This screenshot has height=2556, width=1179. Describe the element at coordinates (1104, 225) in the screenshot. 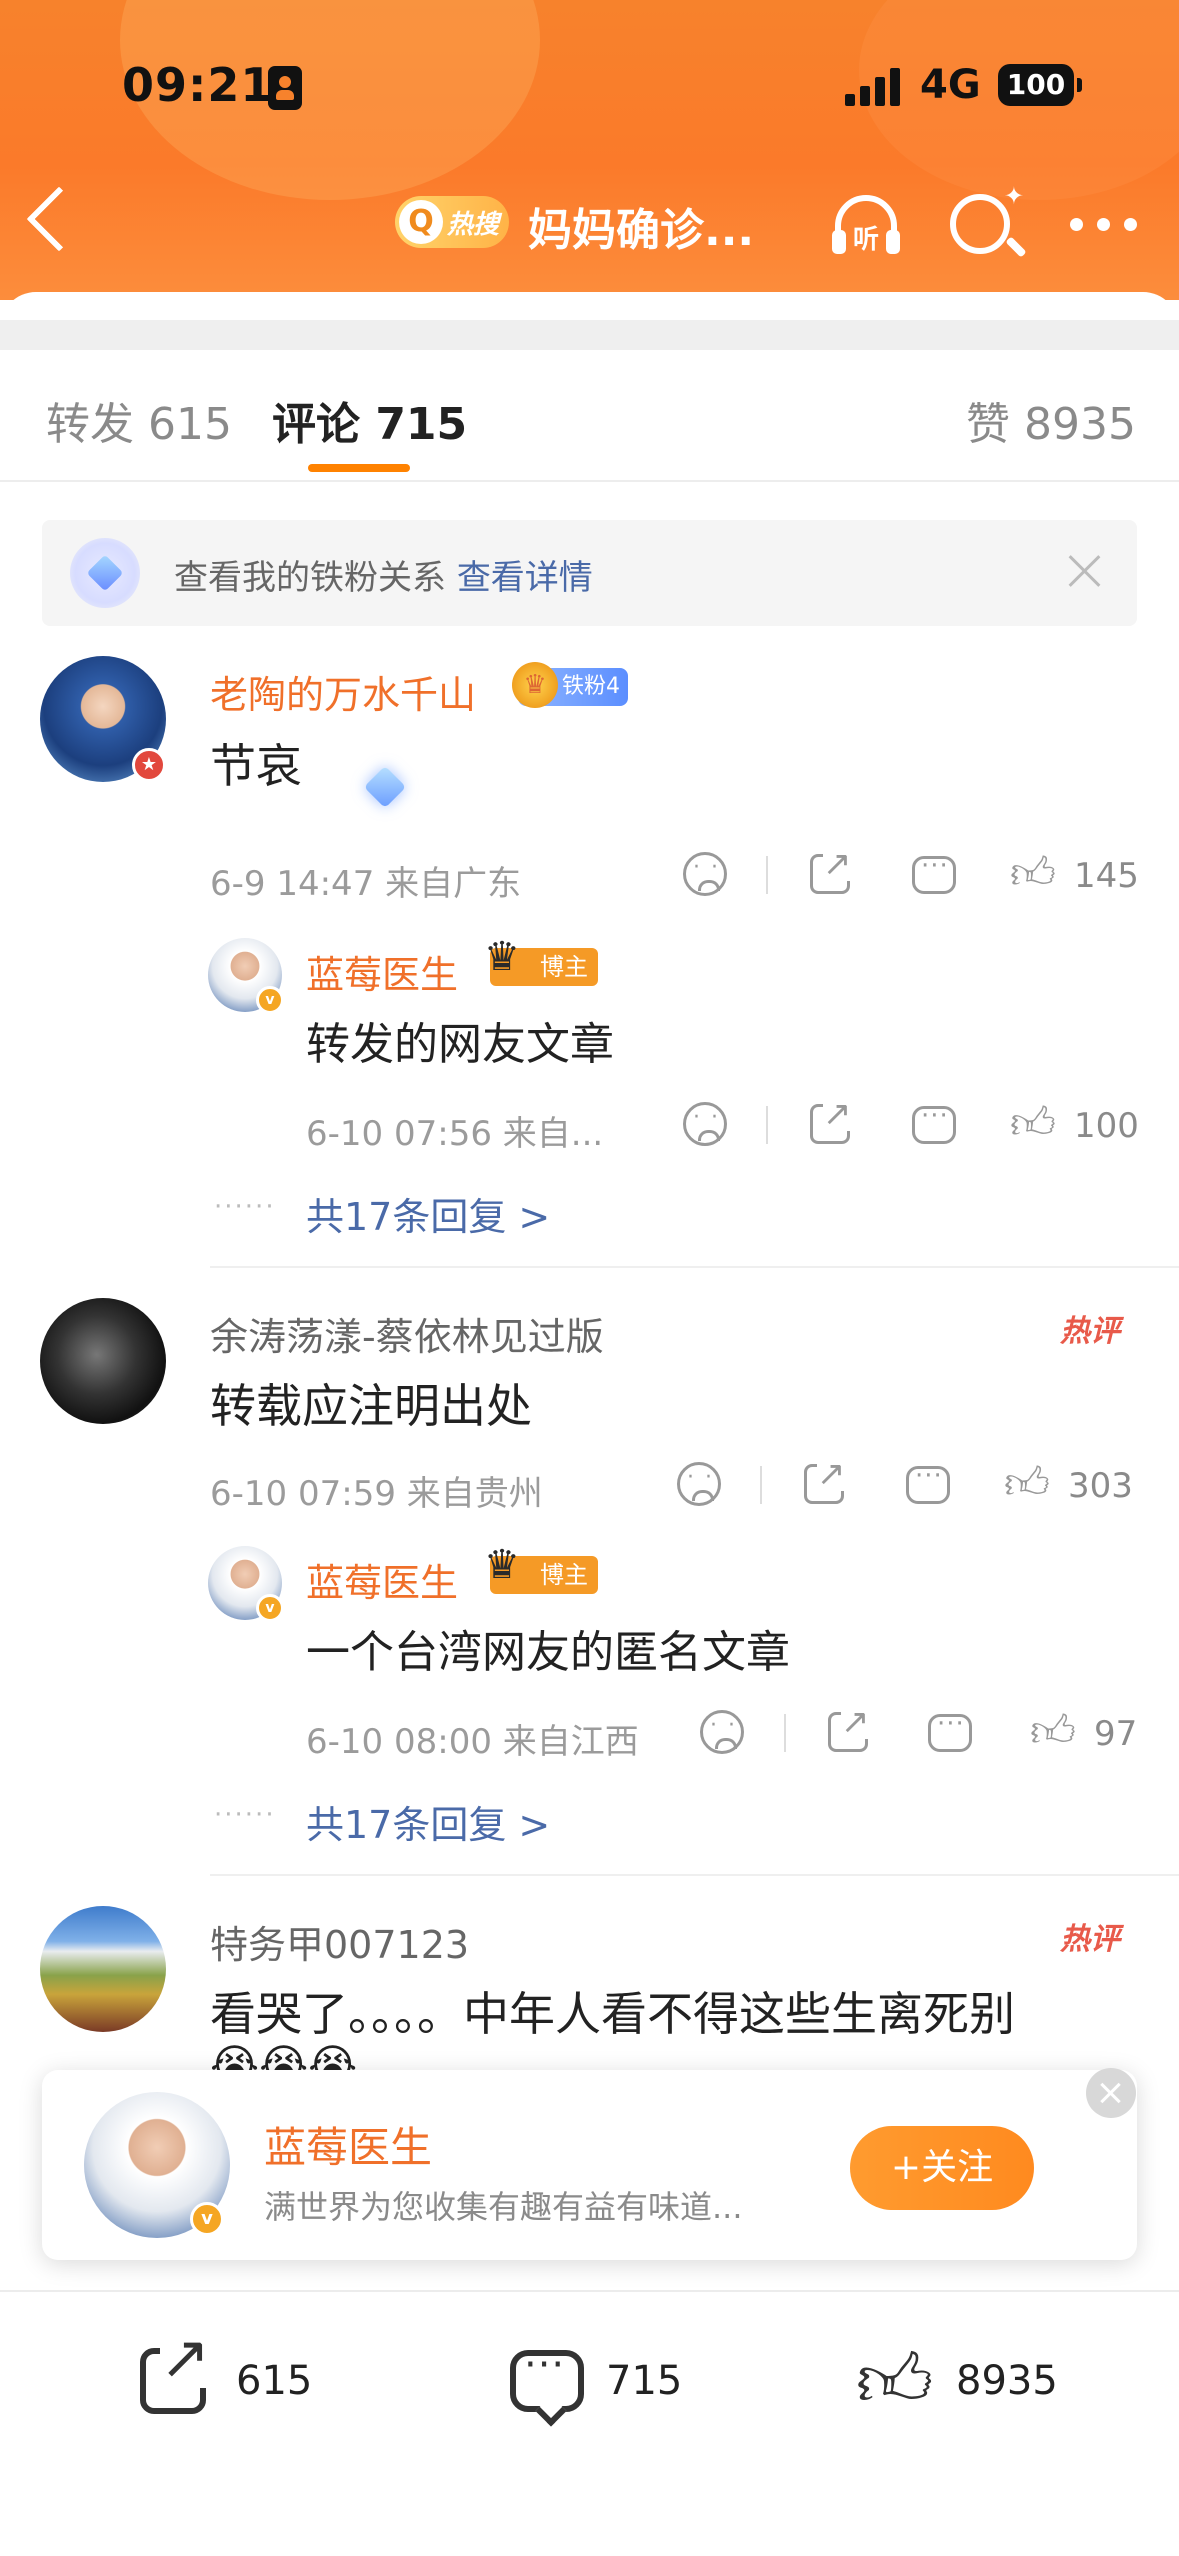

I see `more-icon` at that location.